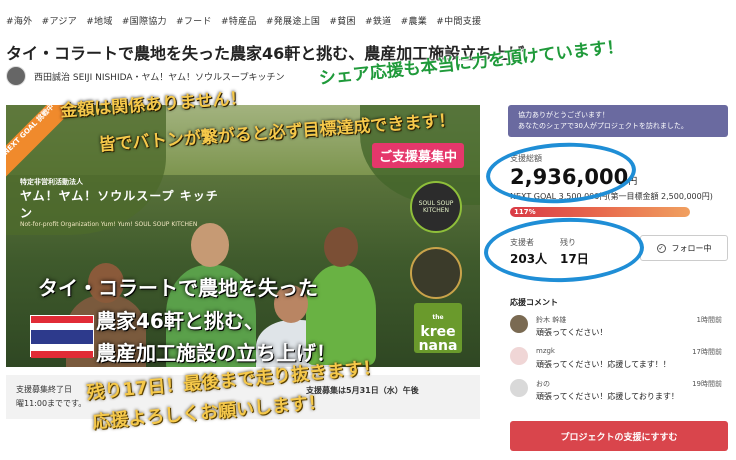 The image size is (736, 460). What do you see at coordinates (607, 396) in the screenshot?
I see `comment-text: 頑張ってください！応援しております！` at bounding box center [607, 396].